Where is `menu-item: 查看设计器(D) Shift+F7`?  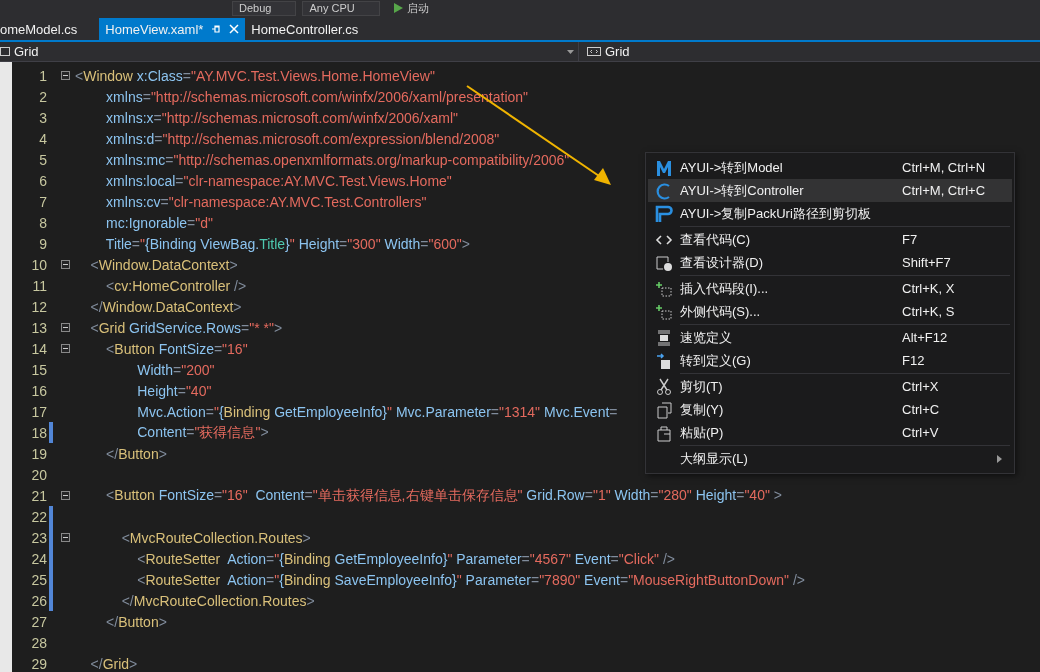 menu-item: 查看设计器(D) Shift+F7 is located at coordinates (830, 262).